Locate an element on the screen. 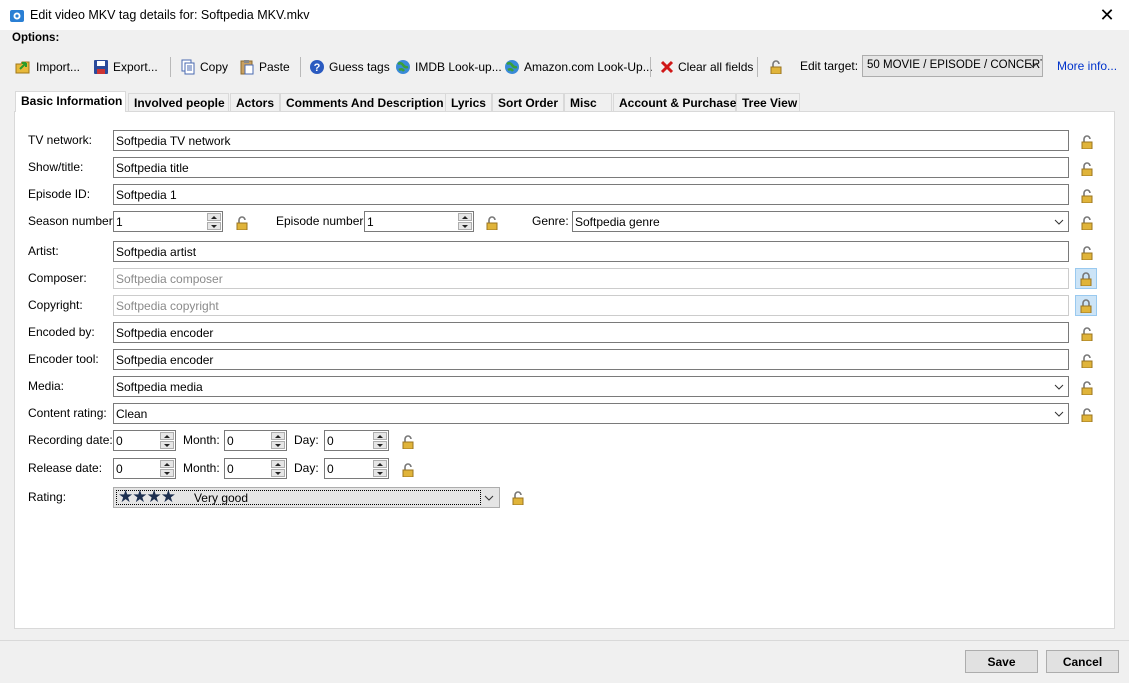 This screenshot has height=683, width=1129. show-title-field: Softpedia title is located at coordinates (591, 167).